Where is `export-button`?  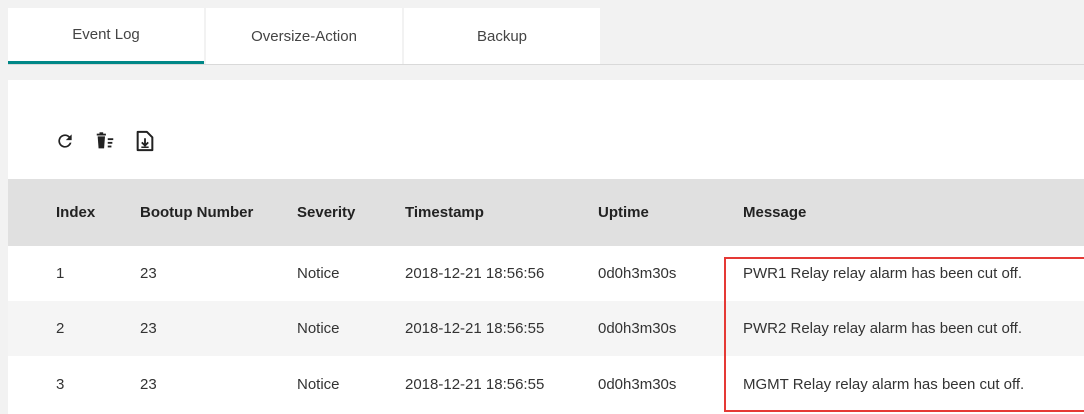 export-button is located at coordinates (145, 141).